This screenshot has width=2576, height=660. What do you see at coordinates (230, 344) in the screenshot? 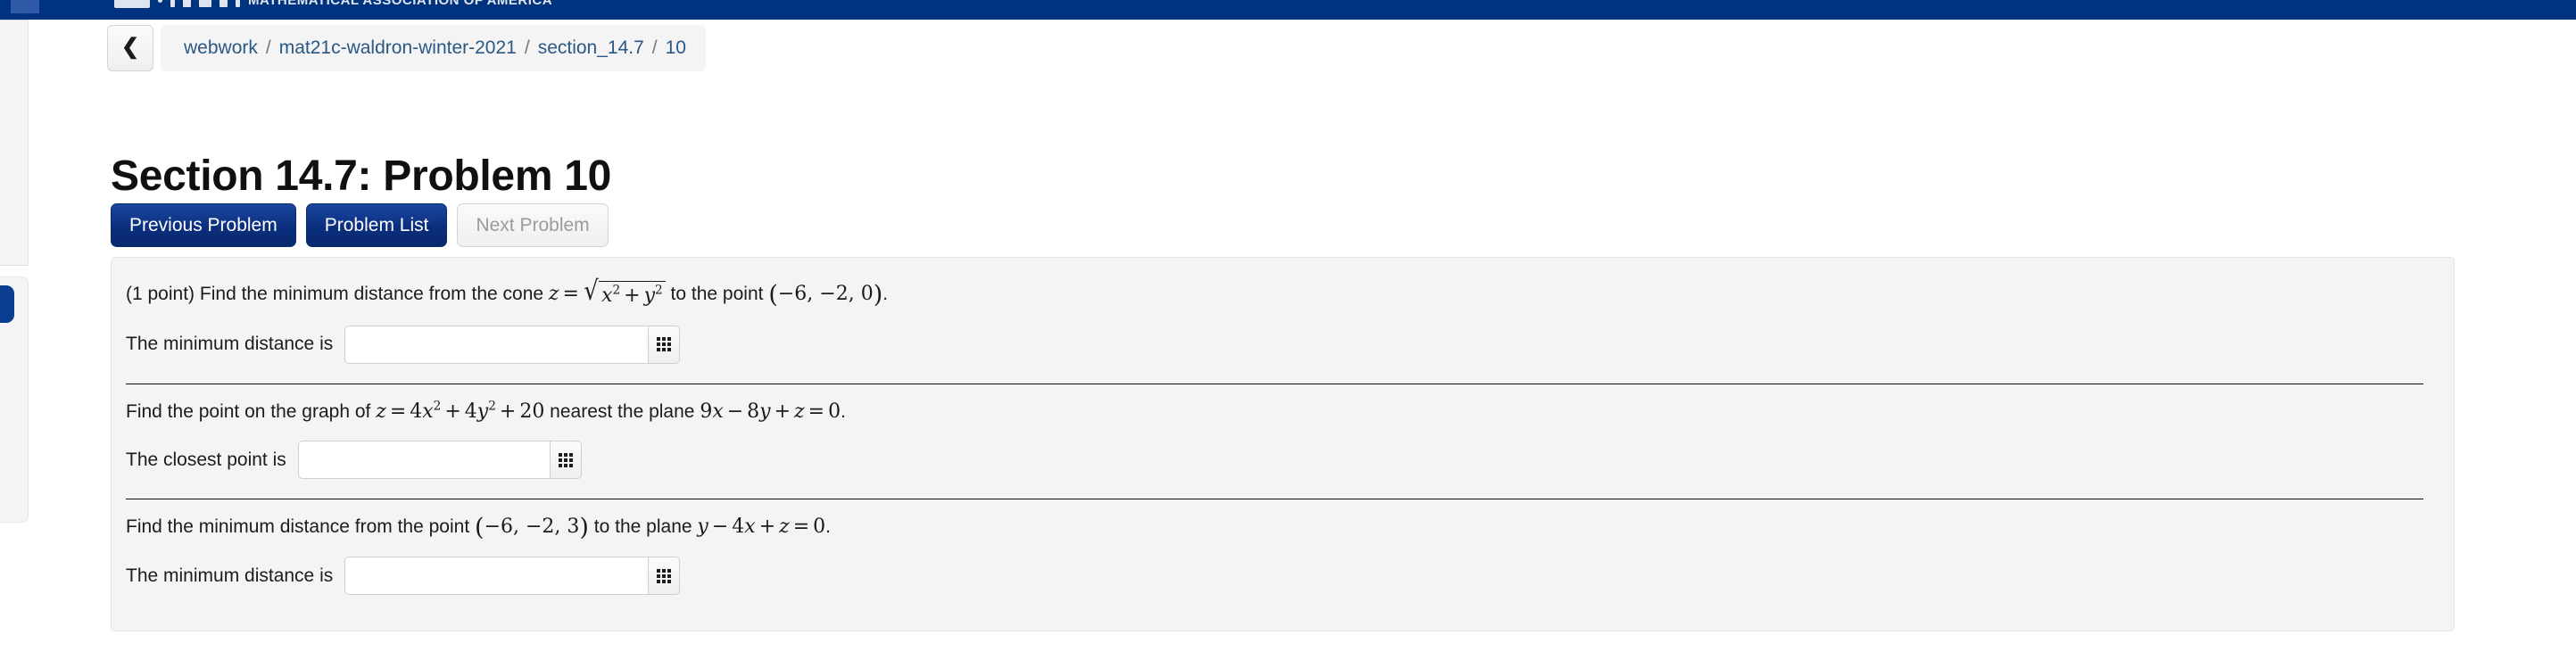
I see `answer-label-1: The minimum distance is` at bounding box center [230, 344].